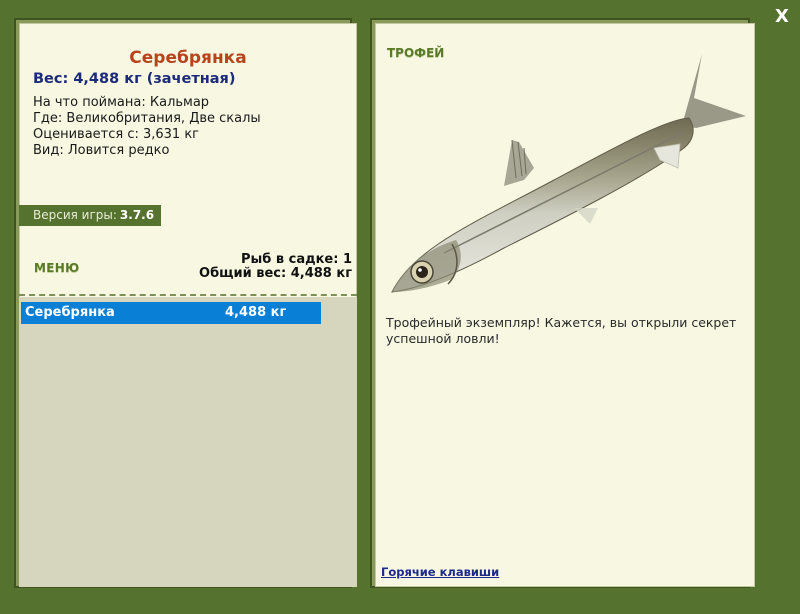 The height and width of the screenshot is (614, 800). What do you see at coordinates (440, 572) in the screenshot?
I see `hotkeys-link: Горячие клавиши` at bounding box center [440, 572].